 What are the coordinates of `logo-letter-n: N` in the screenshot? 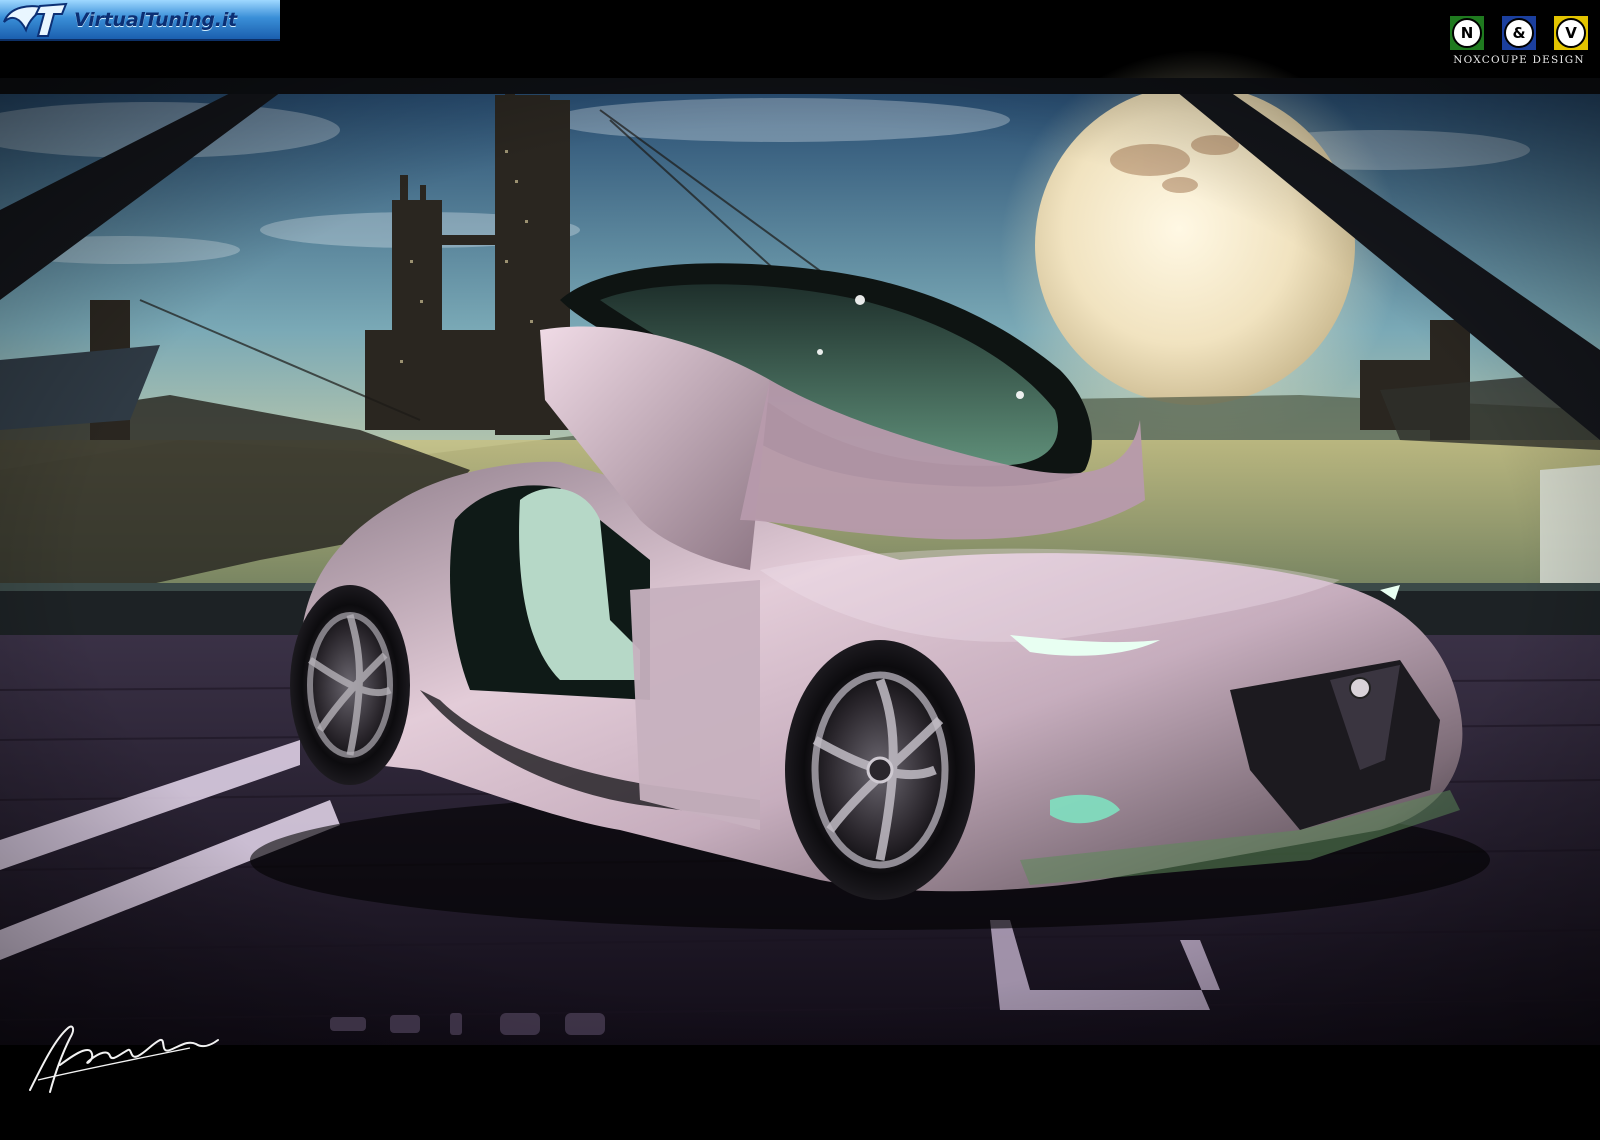 It's located at (1467, 33).